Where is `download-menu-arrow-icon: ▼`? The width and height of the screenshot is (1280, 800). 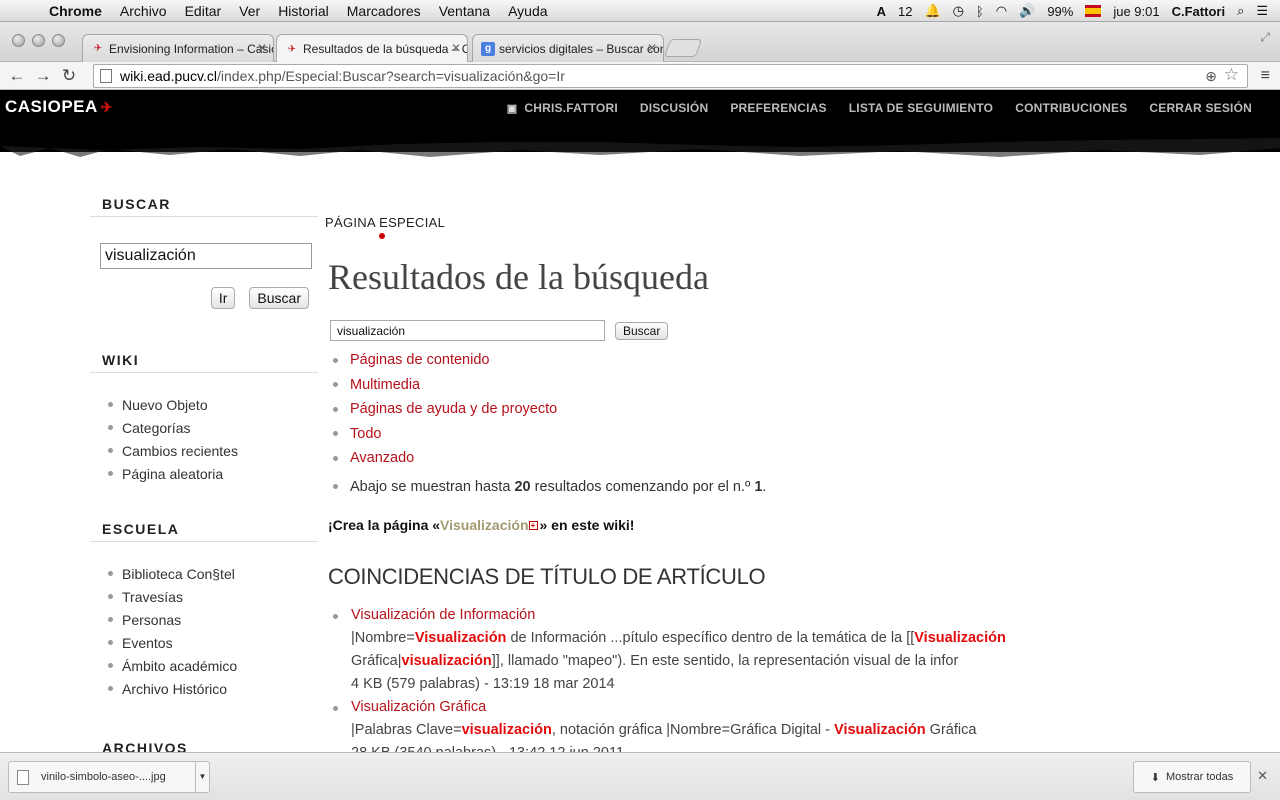 download-menu-arrow-icon: ▼ is located at coordinates (202, 777).